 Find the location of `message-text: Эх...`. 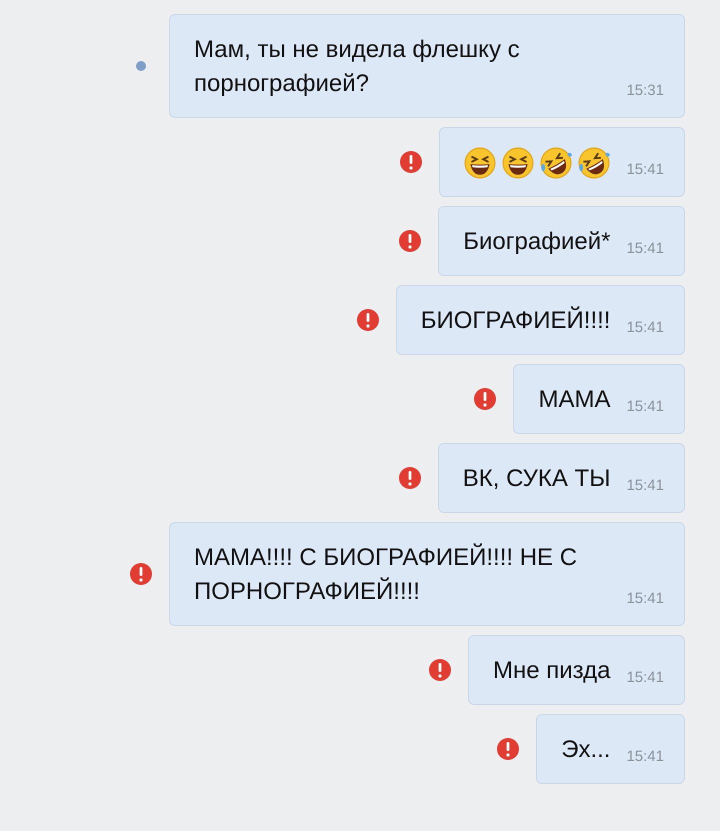

message-text: Эх... is located at coordinates (585, 750).